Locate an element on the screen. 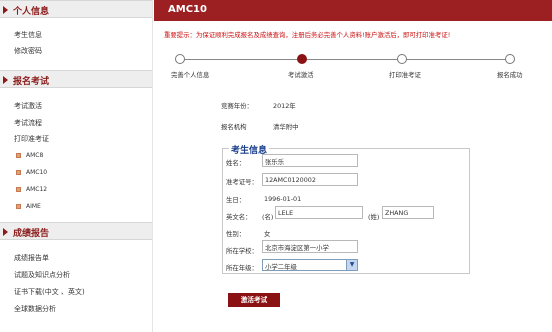  section-header-report: 成绩报告 is located at coordinates (76, 231).